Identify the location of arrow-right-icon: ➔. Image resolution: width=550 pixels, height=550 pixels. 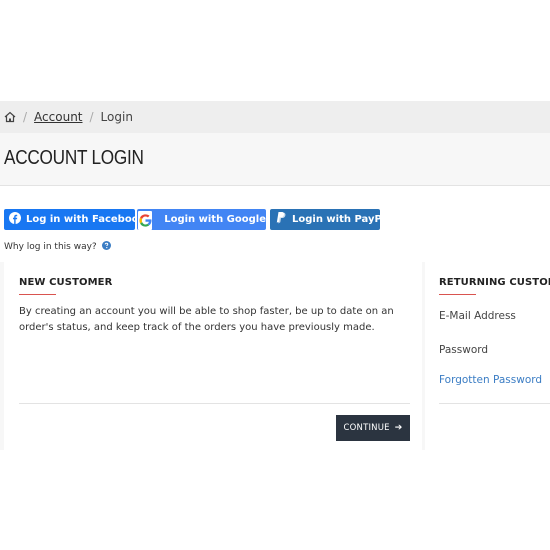
(398, 428).